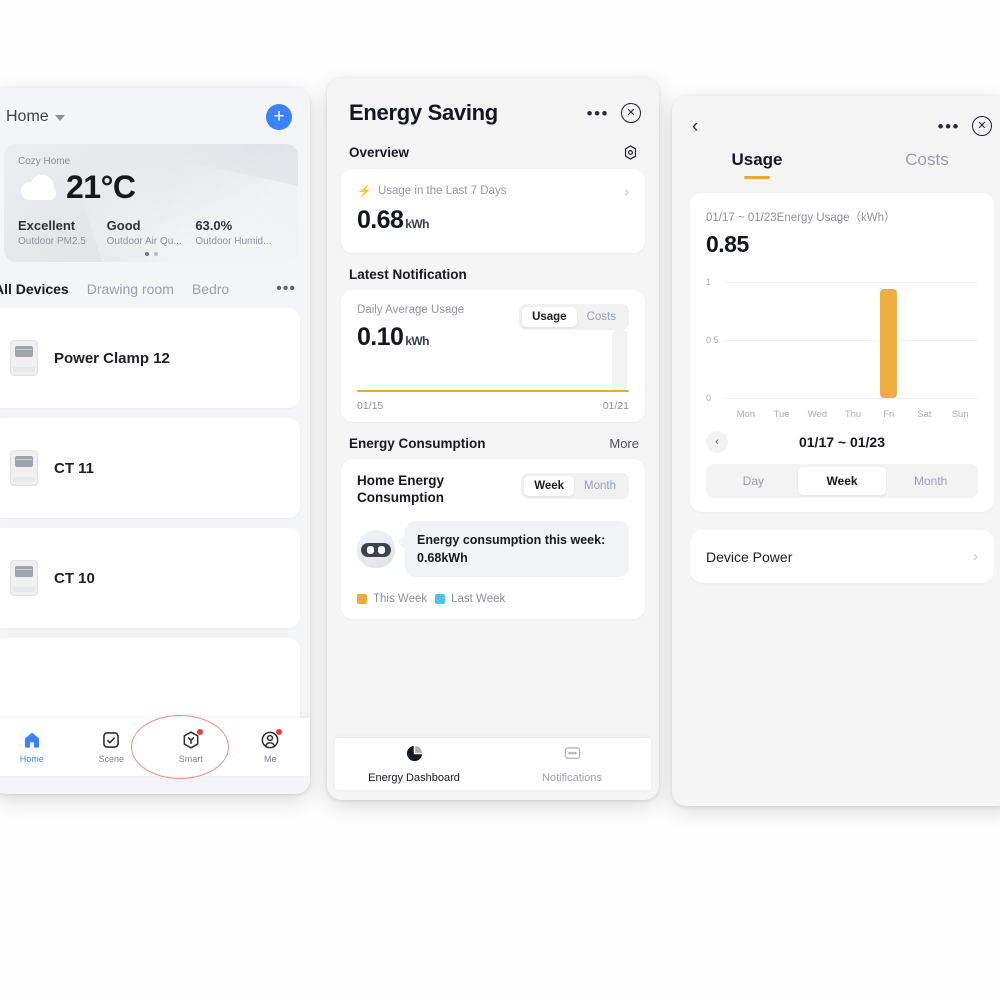 The height and width of the screenshot is (1000, 1000). Describe the element at coordinates (930, 481) in the screenshot. I see `segment-month: Month` at that location.